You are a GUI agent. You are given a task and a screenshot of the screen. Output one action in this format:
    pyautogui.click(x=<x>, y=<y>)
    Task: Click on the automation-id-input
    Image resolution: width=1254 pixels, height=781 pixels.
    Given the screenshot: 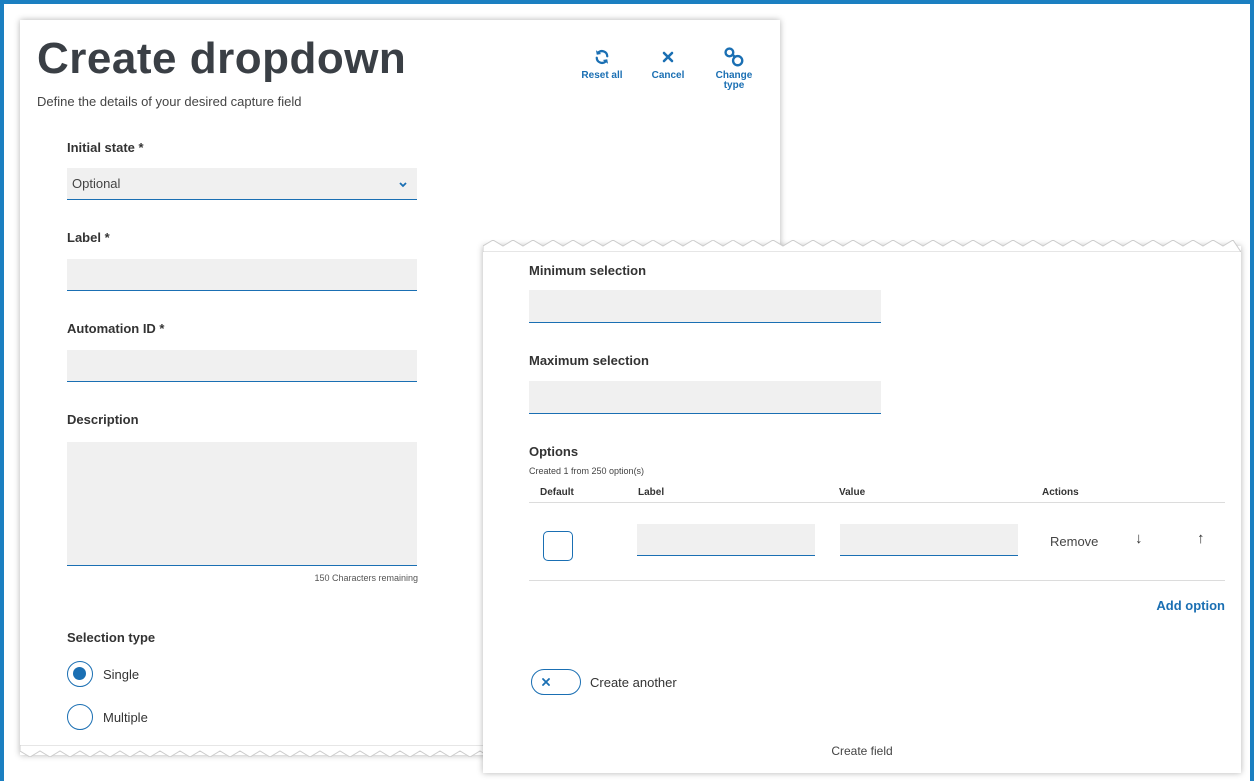 What is the action you would take?
    pyautogui.click(x=242, y=366)
    